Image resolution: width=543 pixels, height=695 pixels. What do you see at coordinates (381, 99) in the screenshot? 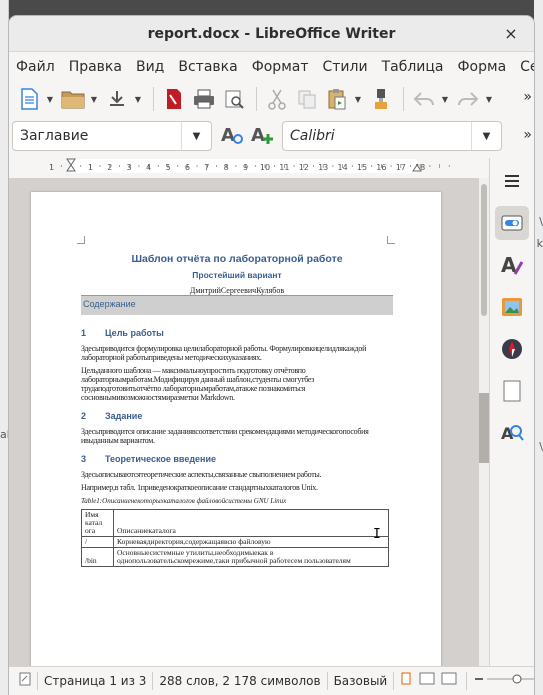
I see `clone-formatting-icon` at bounding box center [381, 99].